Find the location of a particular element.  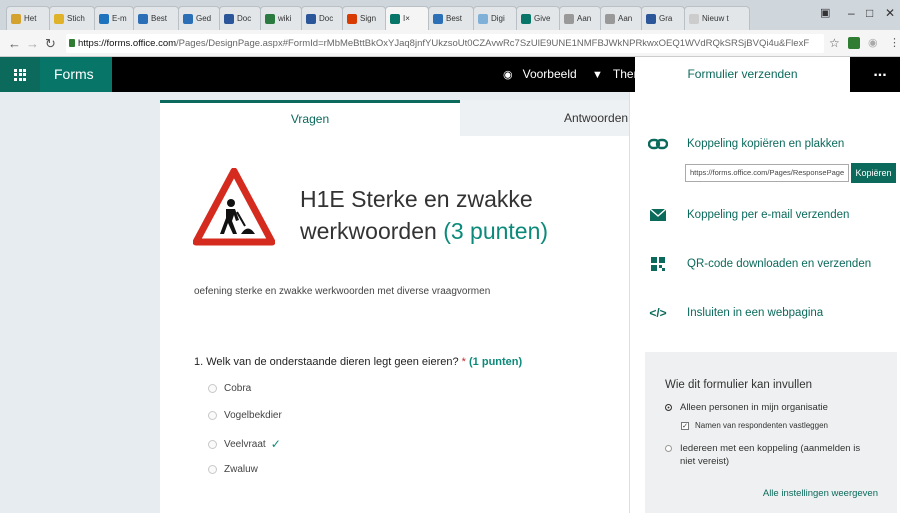

qr-code-option: QR-code downloaden en verzenden is located at coordinates (759, 264).